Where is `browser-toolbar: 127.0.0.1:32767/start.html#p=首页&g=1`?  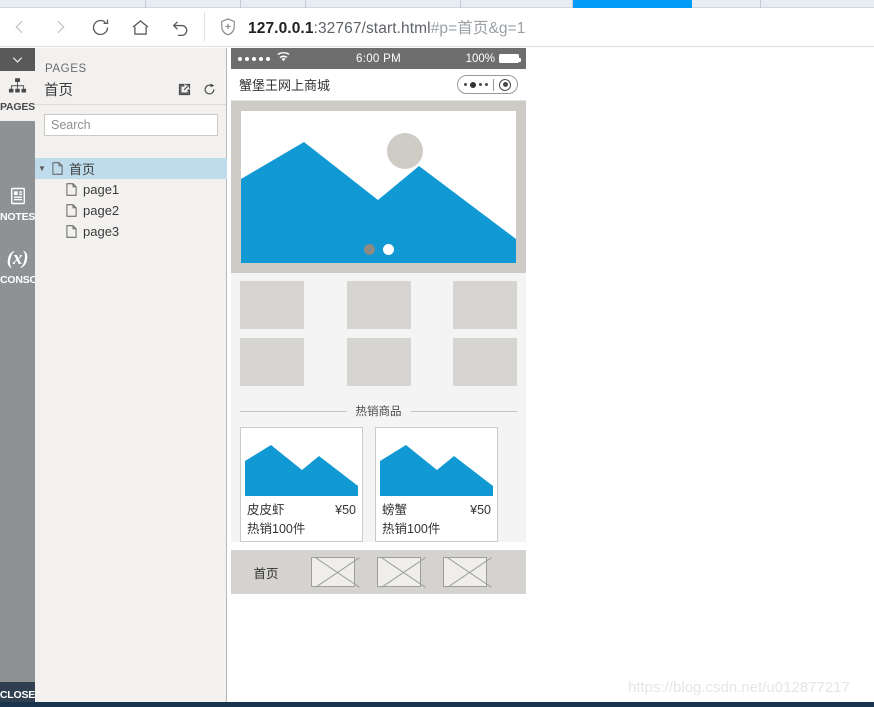 browser-toolbar: 127.0.0.1:32767/start.html#p=首页&g=1 is located at coordinates (437, 27).